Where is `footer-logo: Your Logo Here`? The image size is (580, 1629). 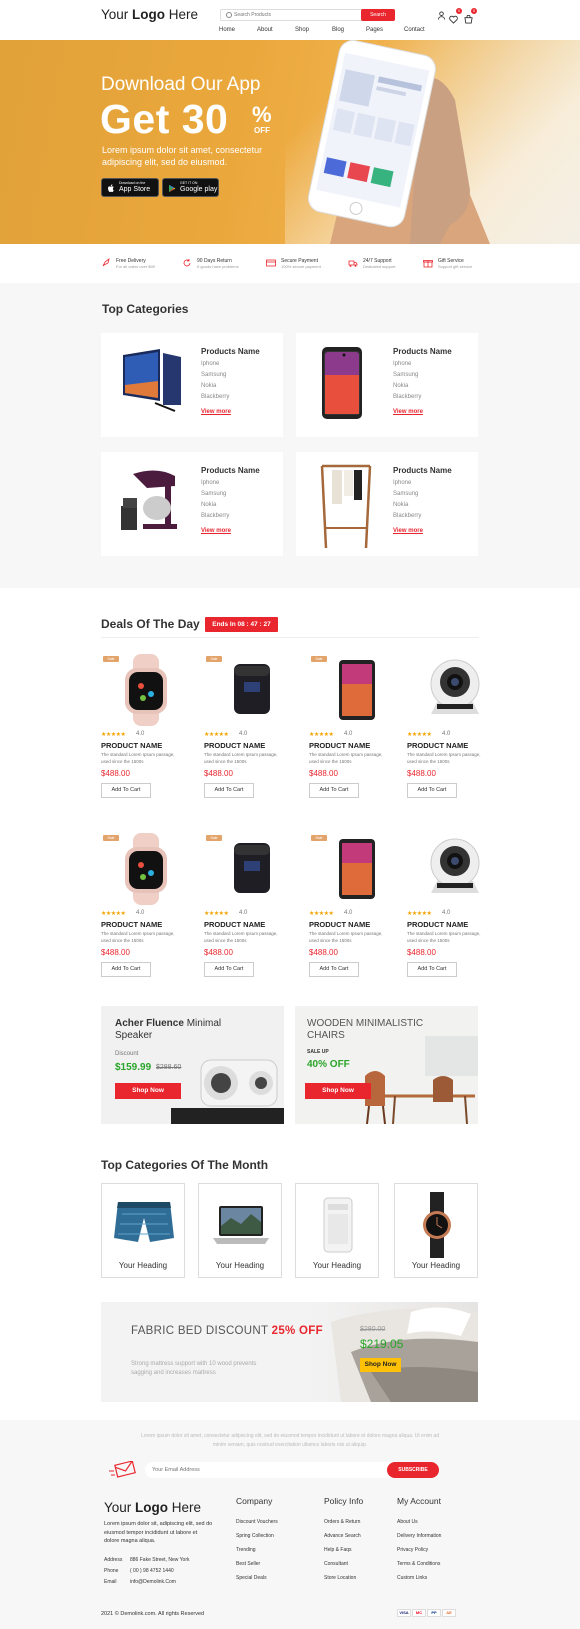 footer-logo: Your Logo Here is located at coordinates (152, 1507).